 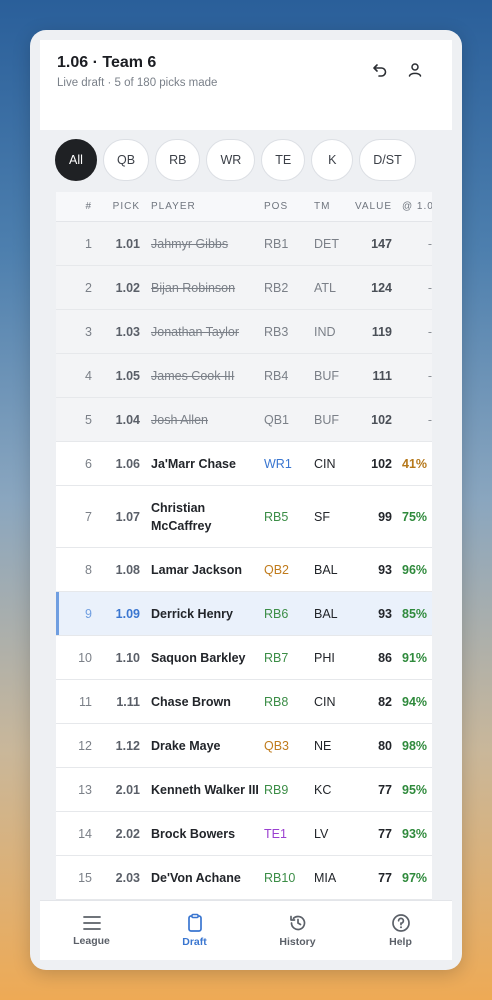 I want to click on undo-icon, so click(x=380, y=70).